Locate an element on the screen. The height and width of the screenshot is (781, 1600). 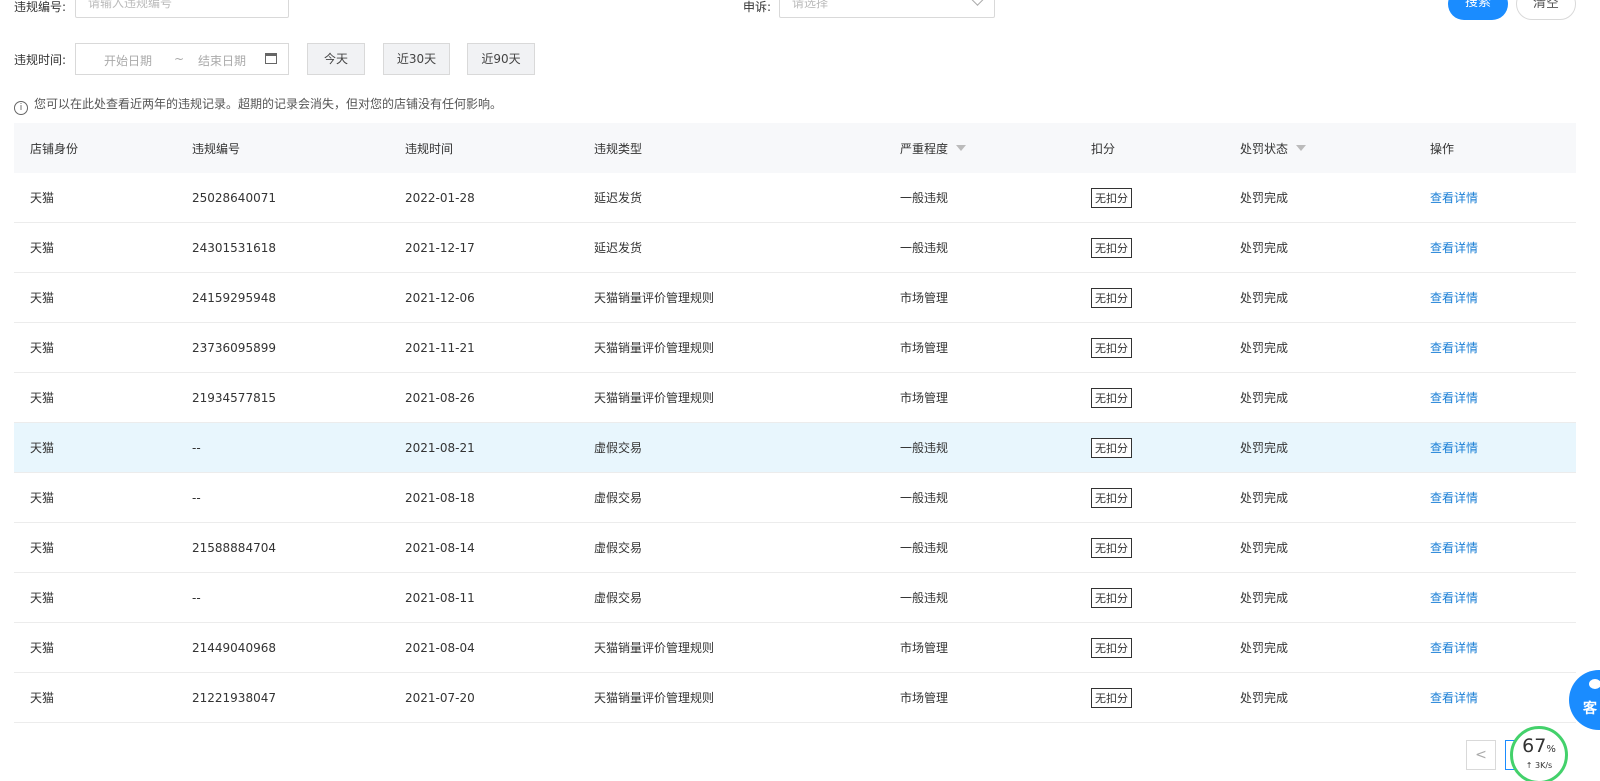
header-severity: 严重程度 is located at coordinates (933, 148).